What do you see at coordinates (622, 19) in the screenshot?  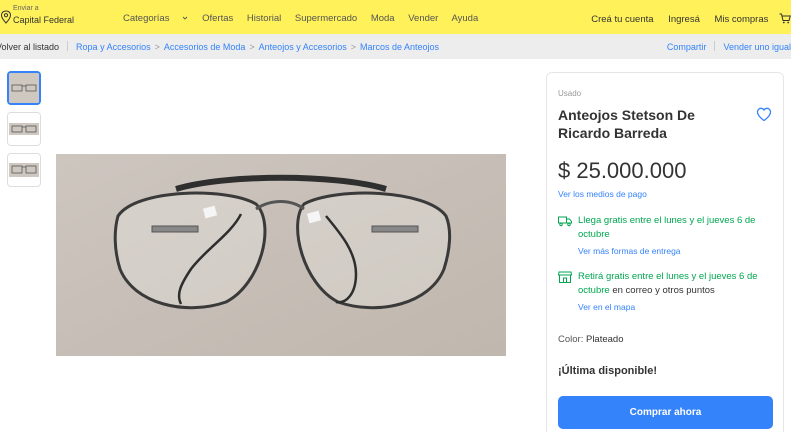 I see `create-account-link: Creá tu cuenta` at bounding box center [622, 19].